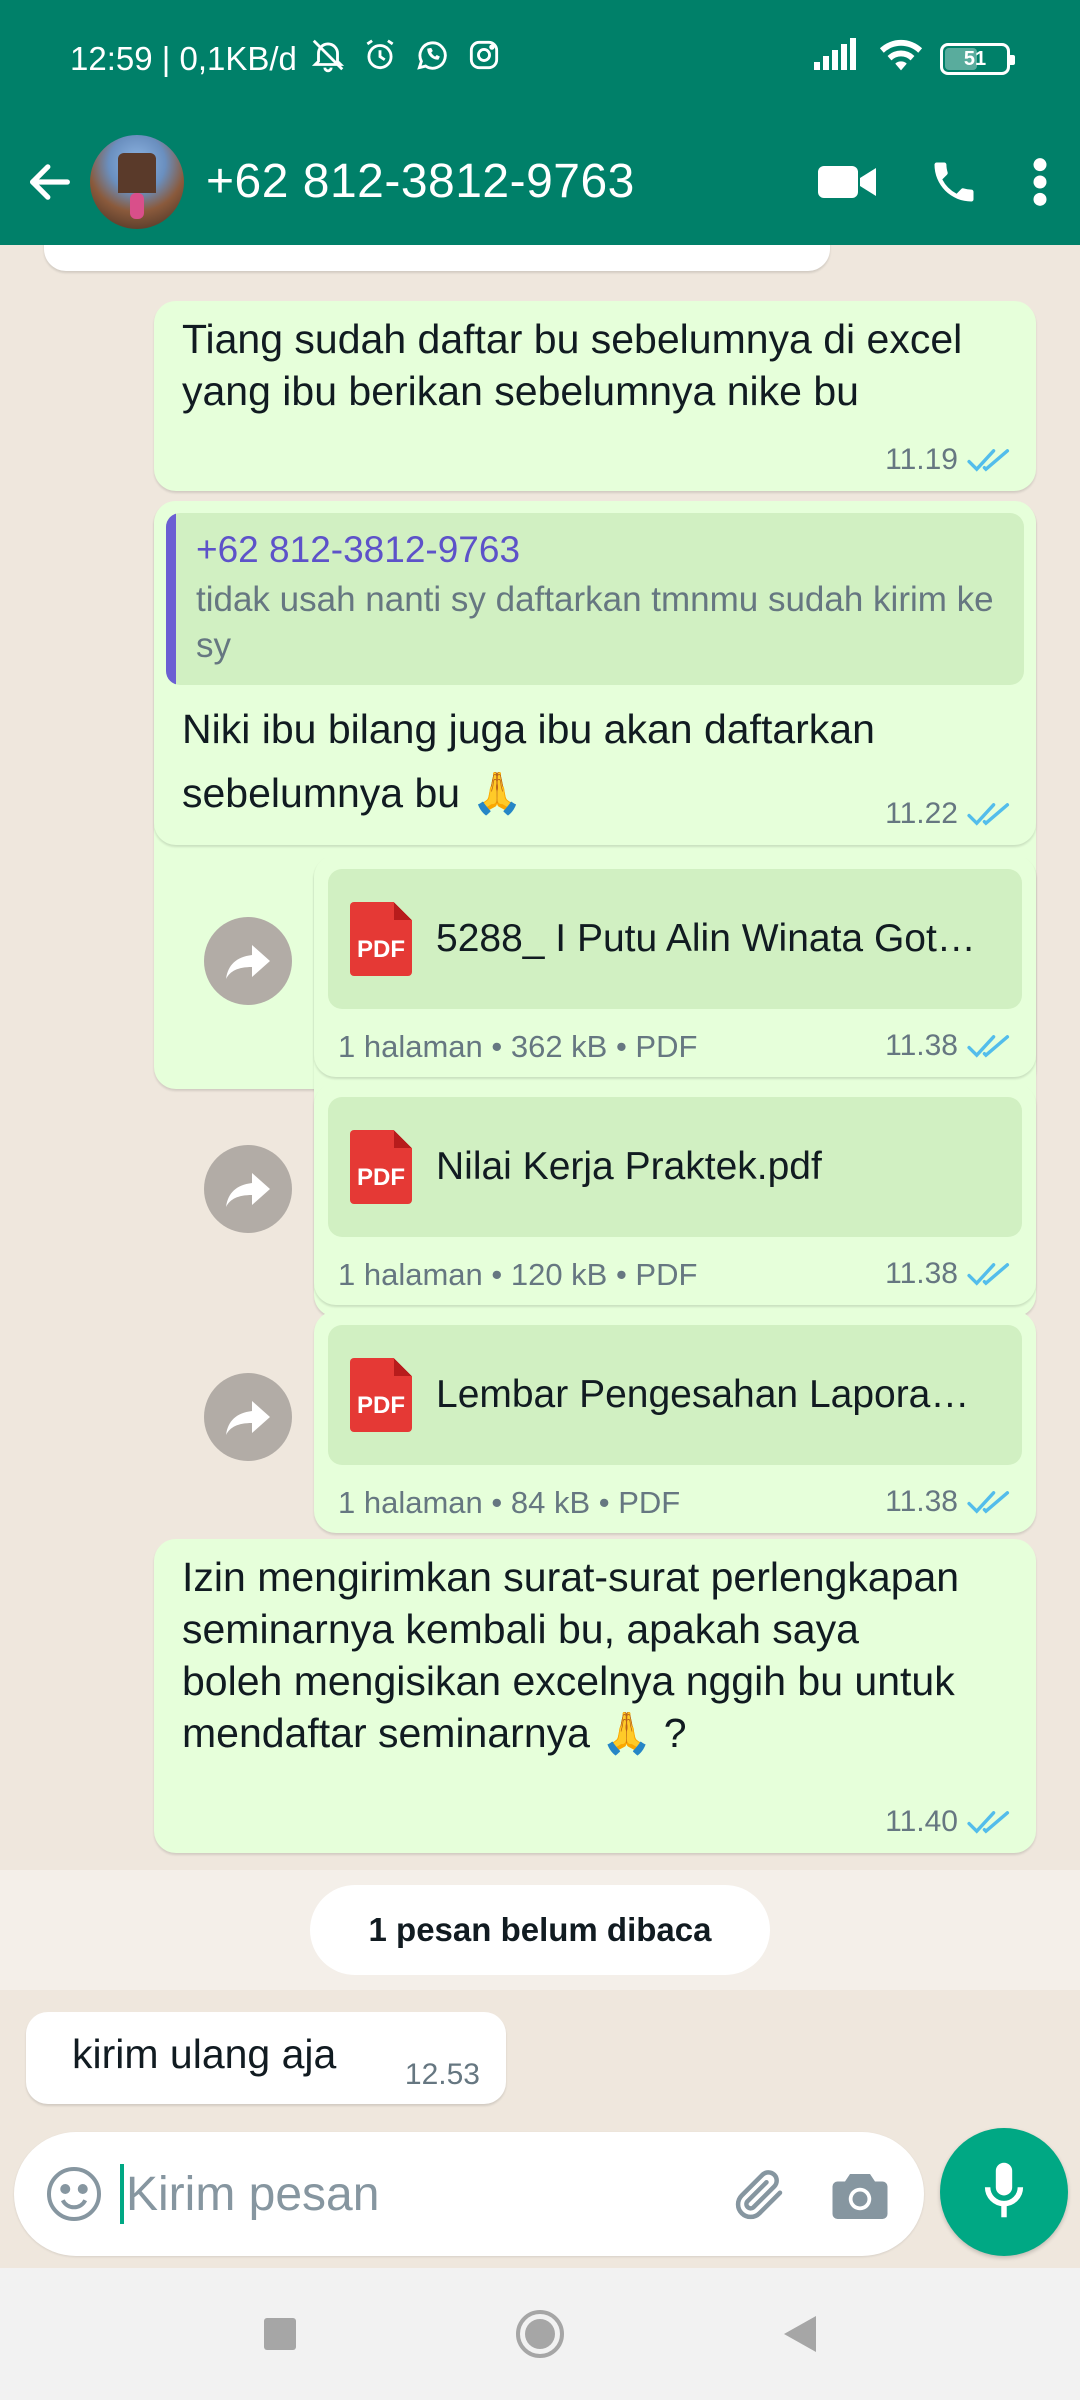  I want to click on mute-bell-icon, so click(328, 59).